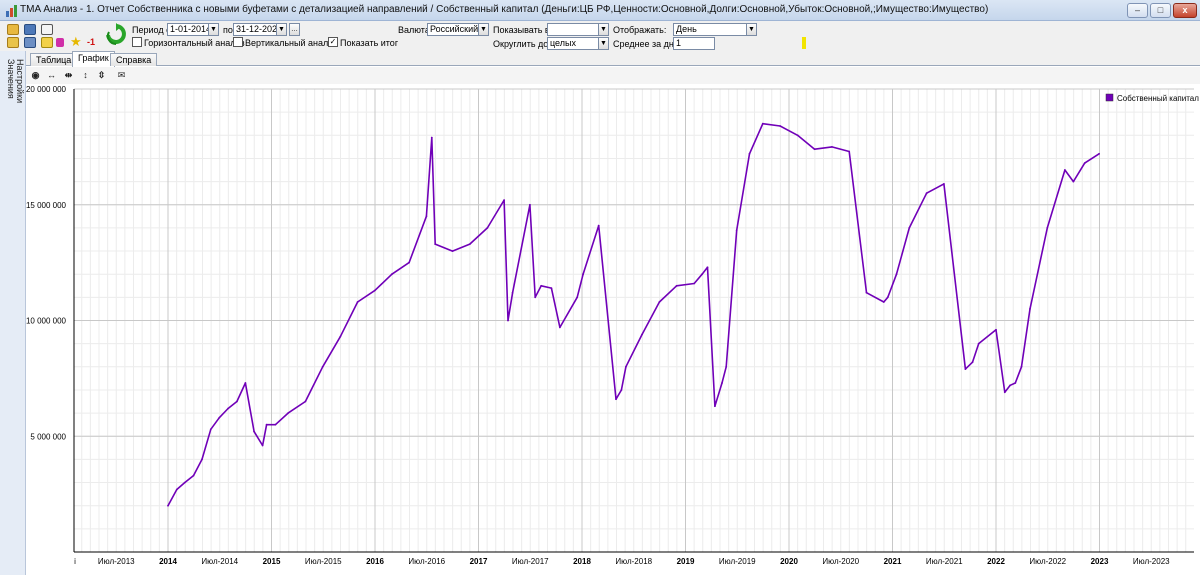 This screenshot has width=1200, height=575. Describe the element at coordinates (30, 42) in the screenshot. I see `copy-icon` at that location.